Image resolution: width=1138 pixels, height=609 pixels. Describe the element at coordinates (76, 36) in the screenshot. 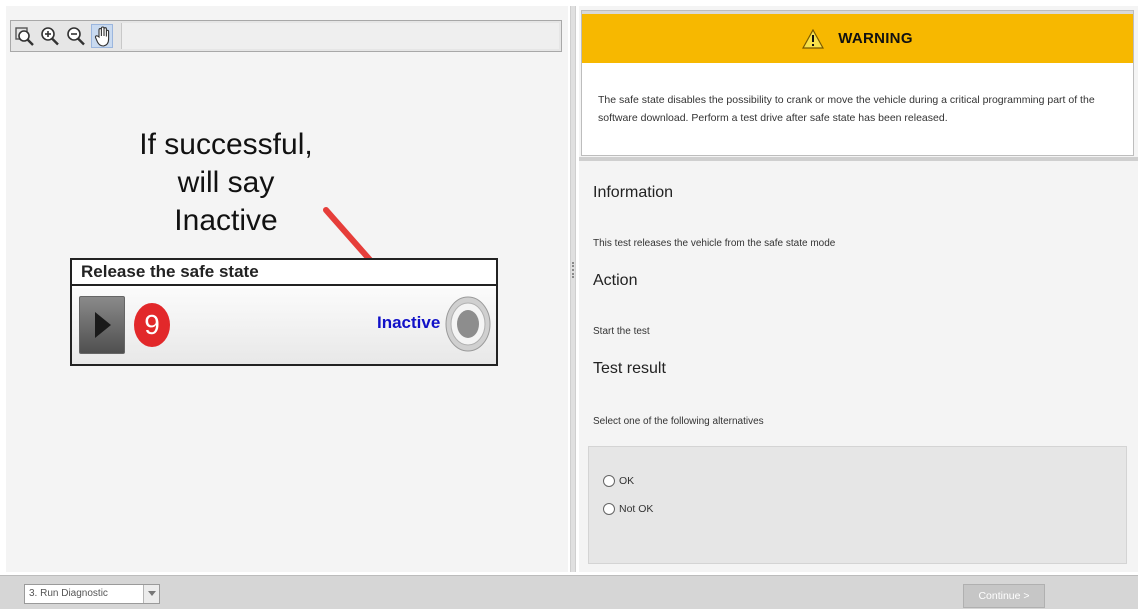

I see `zoom-out-icon` at that location.